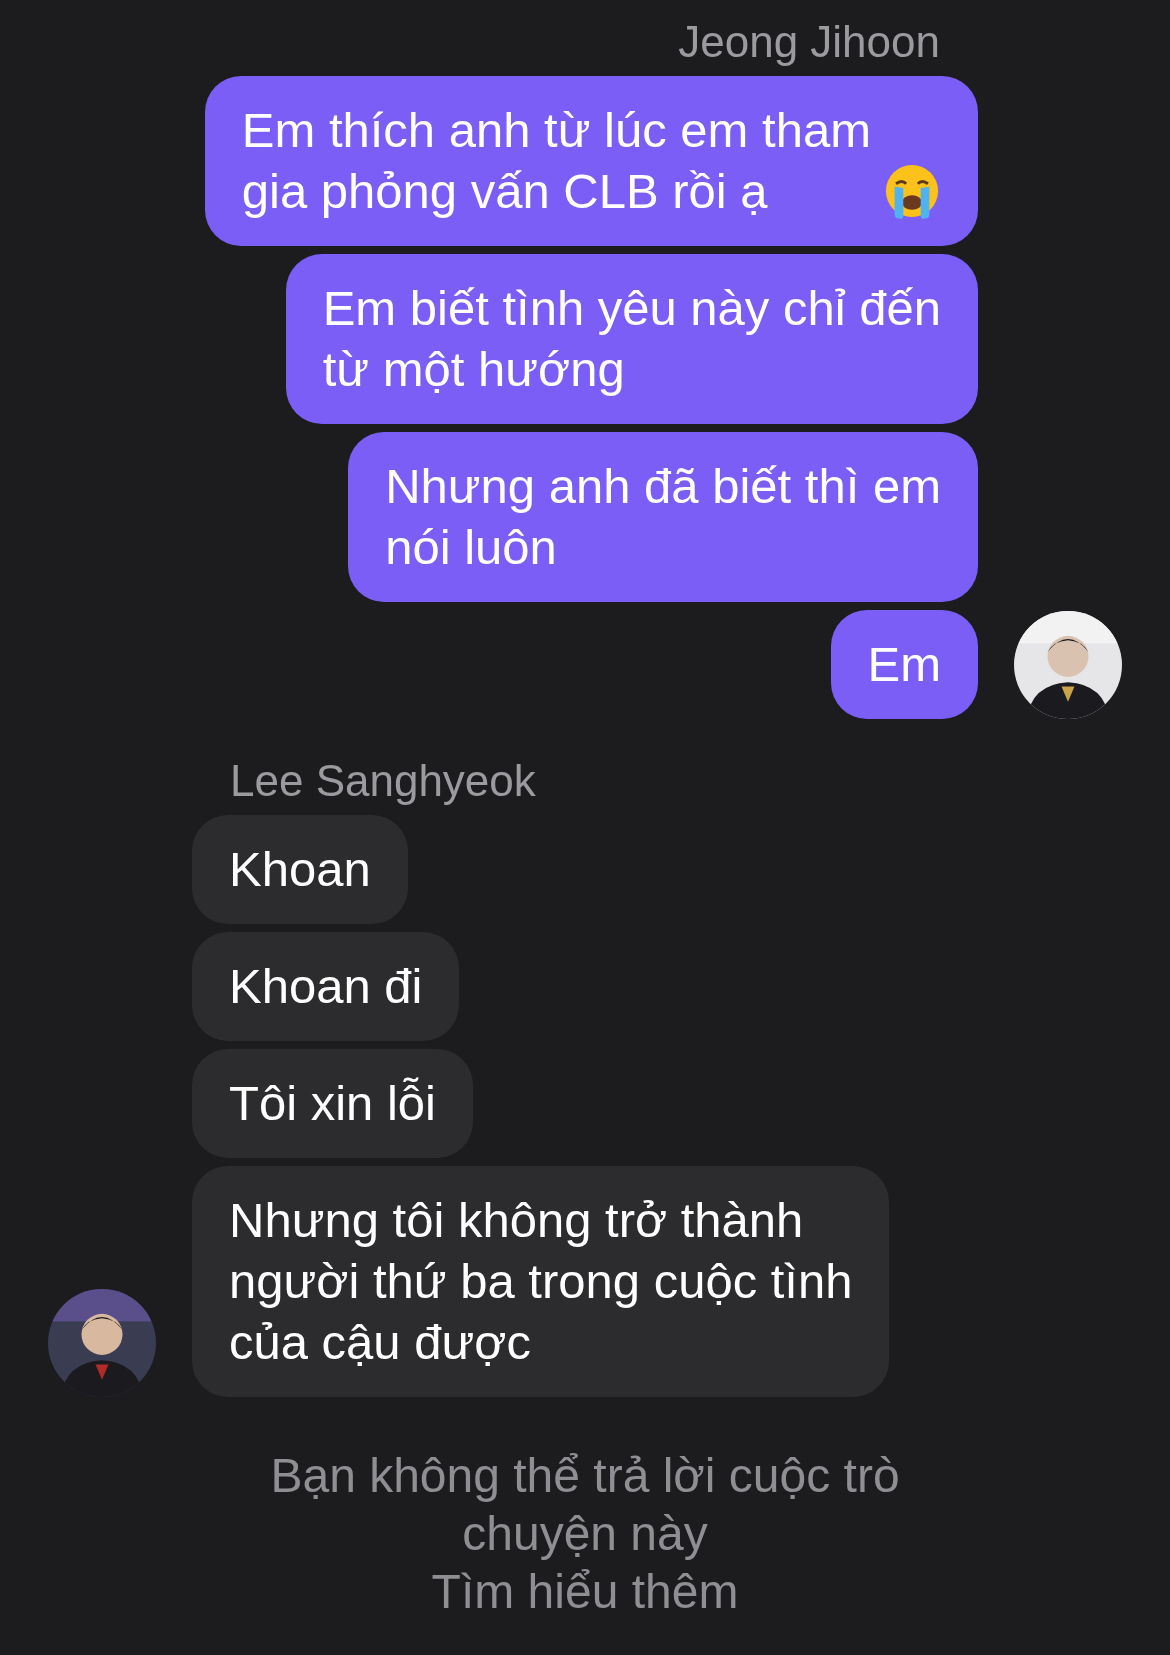 Image resolution: width=1170 pixels, height=1655 pixels. I want to click on message-text: Khoan, so click(300, 869).